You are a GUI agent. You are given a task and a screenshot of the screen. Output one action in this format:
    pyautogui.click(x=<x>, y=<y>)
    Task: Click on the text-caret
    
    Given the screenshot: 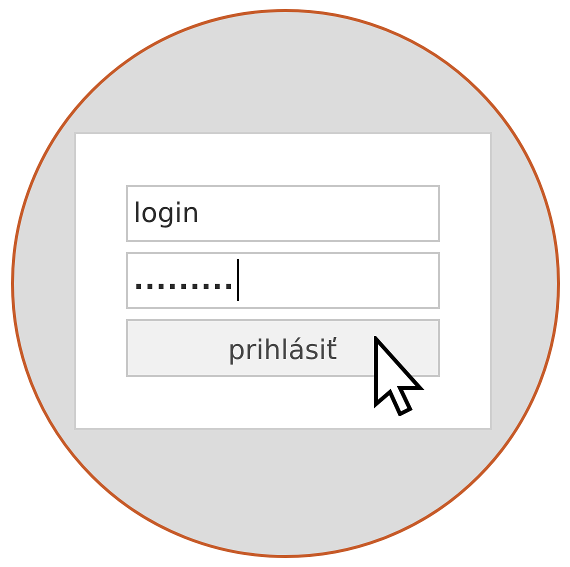 What is the action you would take?
    pyautogui.click(x=237, y=280)
    